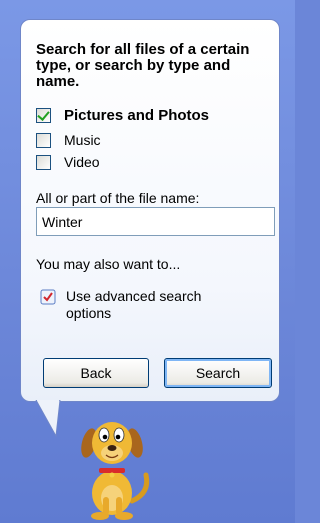 This screenshot has width=320, height=523. Describe the element at coordinates (82, 162) in the screenshot. I see `option-label: Video` at that location.